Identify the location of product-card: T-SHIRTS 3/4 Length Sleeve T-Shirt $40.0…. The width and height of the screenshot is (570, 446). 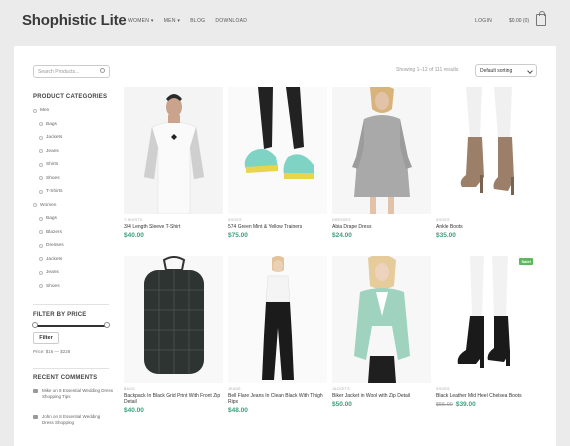
(173, 163).